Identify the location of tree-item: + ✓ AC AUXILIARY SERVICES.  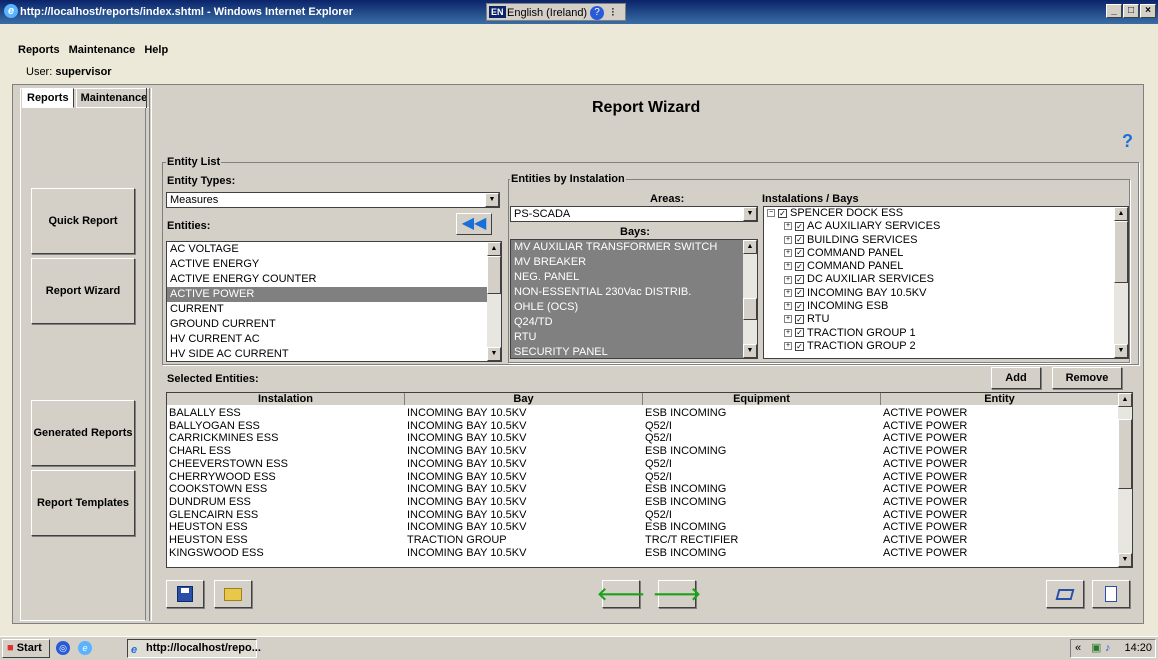
(946, 226).